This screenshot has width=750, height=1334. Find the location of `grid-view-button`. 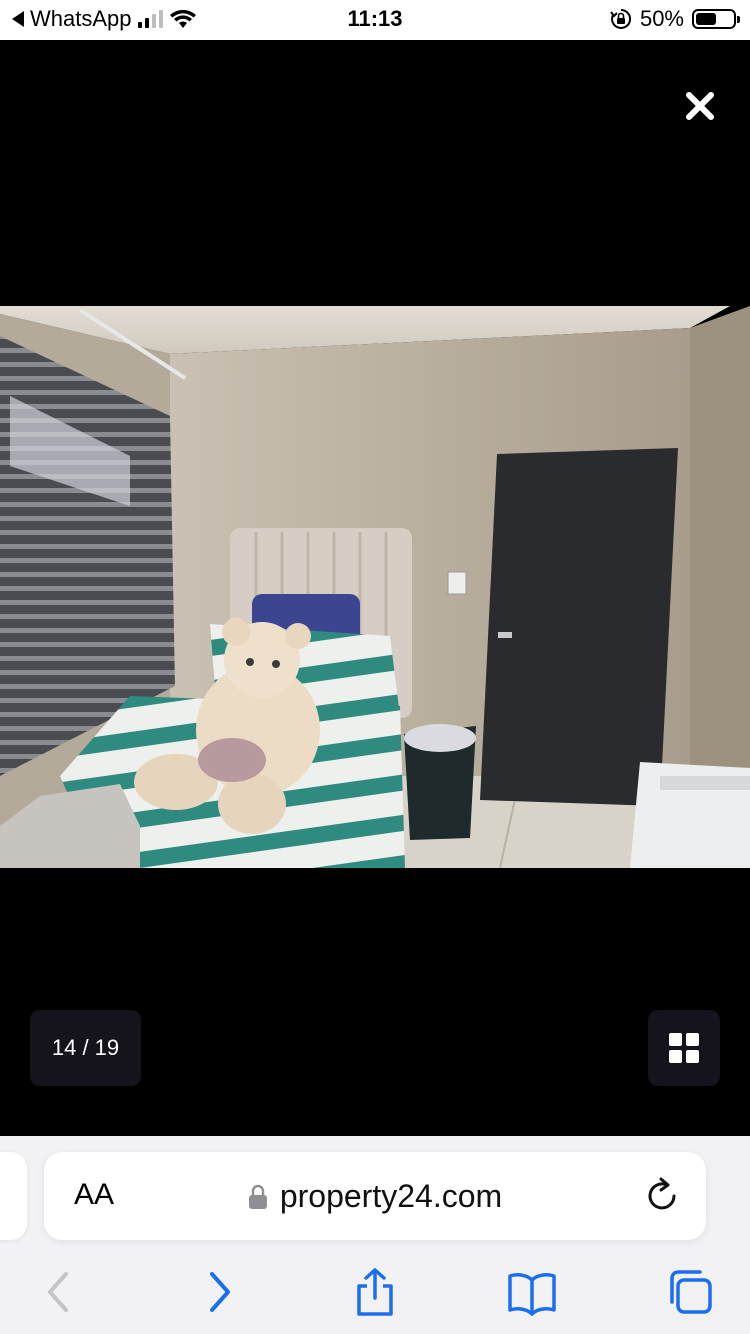

grid-view-button is located at coordinates (684, 1048).